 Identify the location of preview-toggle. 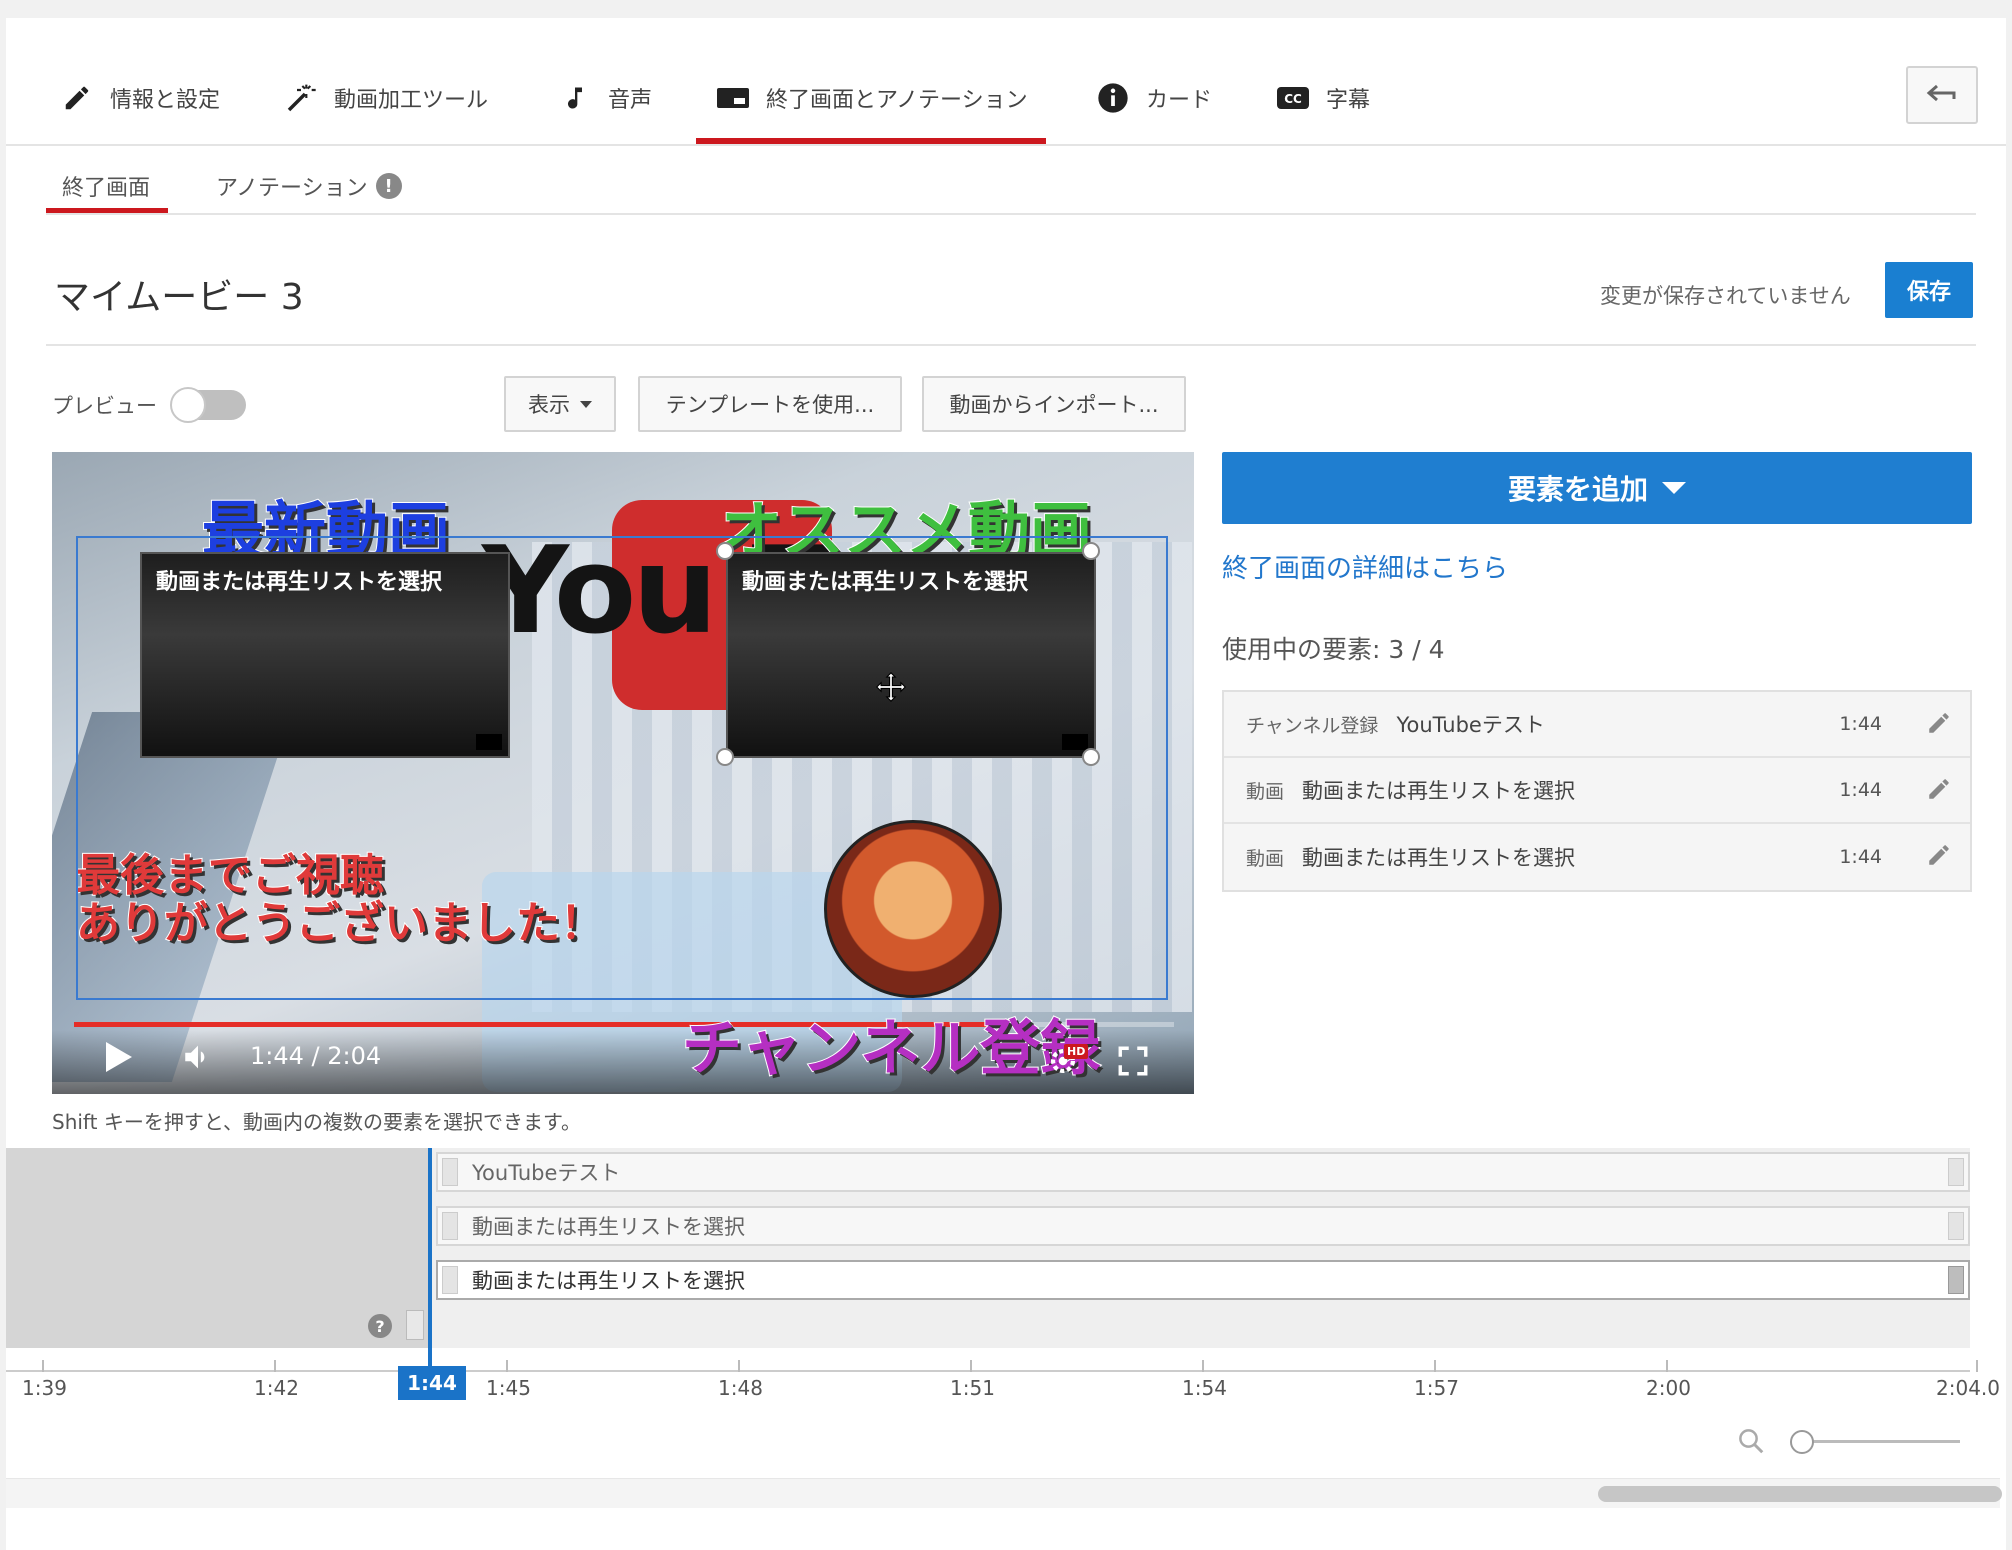
(208, 405).